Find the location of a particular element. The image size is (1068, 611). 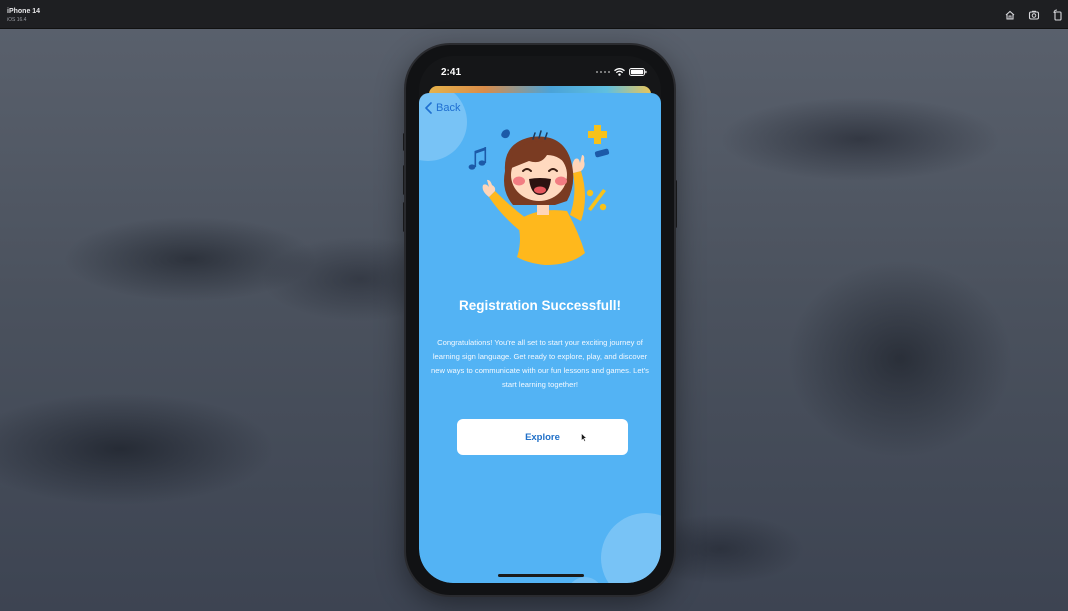

percent-icon is located at coordinates (596, 200).